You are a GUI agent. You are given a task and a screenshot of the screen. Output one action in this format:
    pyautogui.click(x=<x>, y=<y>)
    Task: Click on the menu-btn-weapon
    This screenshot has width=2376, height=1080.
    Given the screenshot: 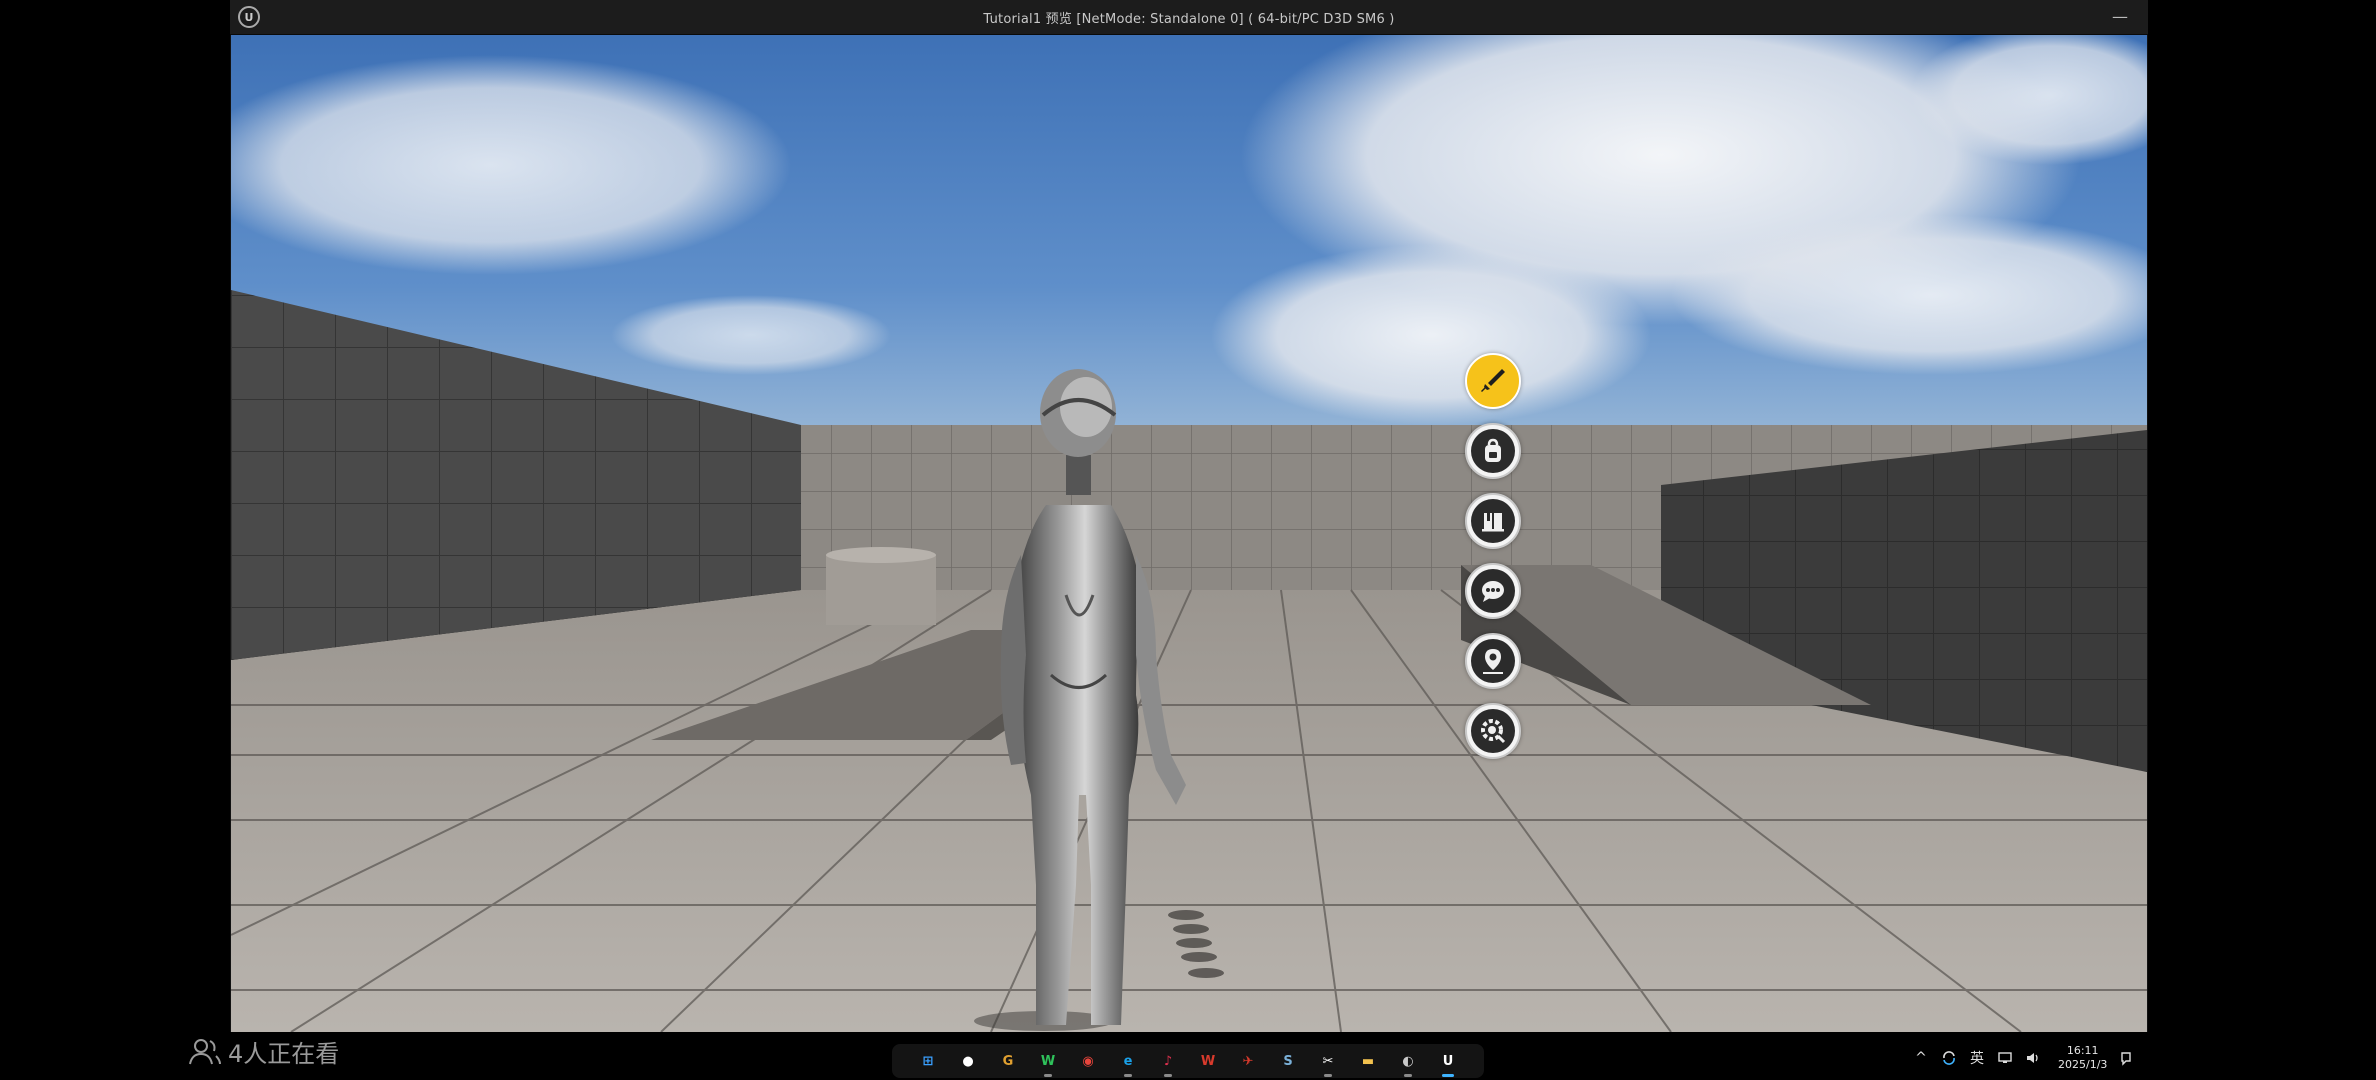 What is the action you would take?
    pyautogui.click(x=1493, y=381)
    